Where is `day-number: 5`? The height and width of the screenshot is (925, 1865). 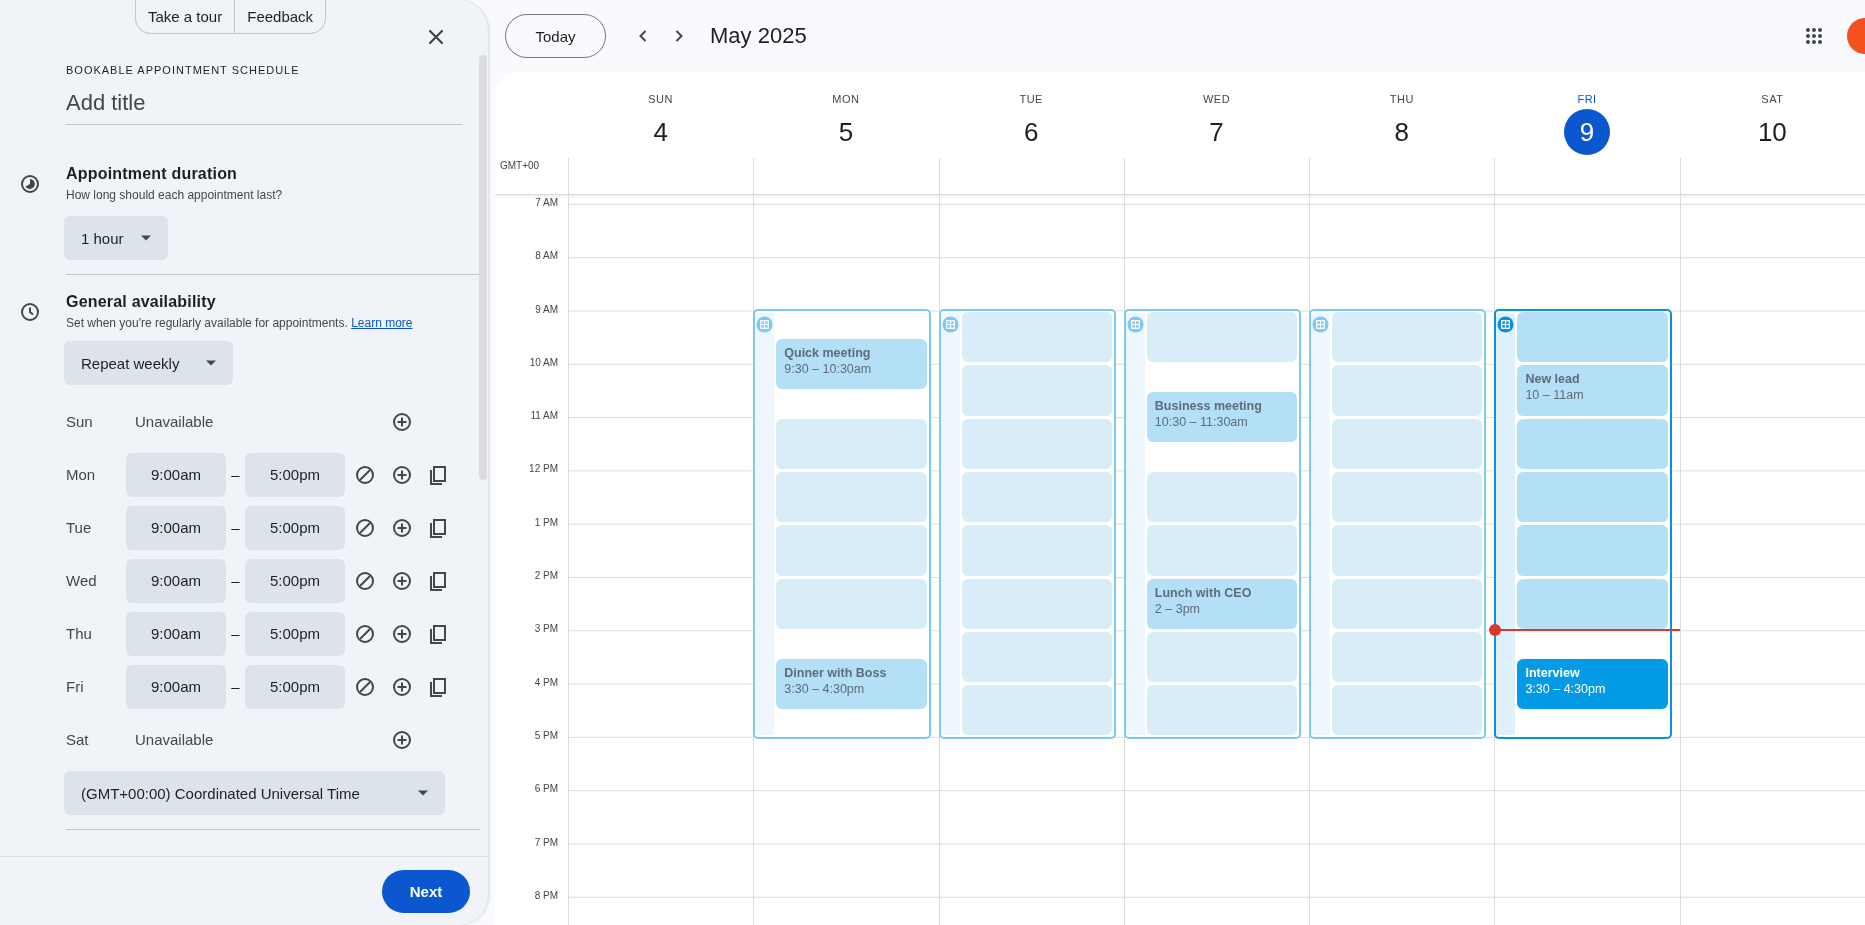 day-number: 5 is located at coordinates (845, 132).